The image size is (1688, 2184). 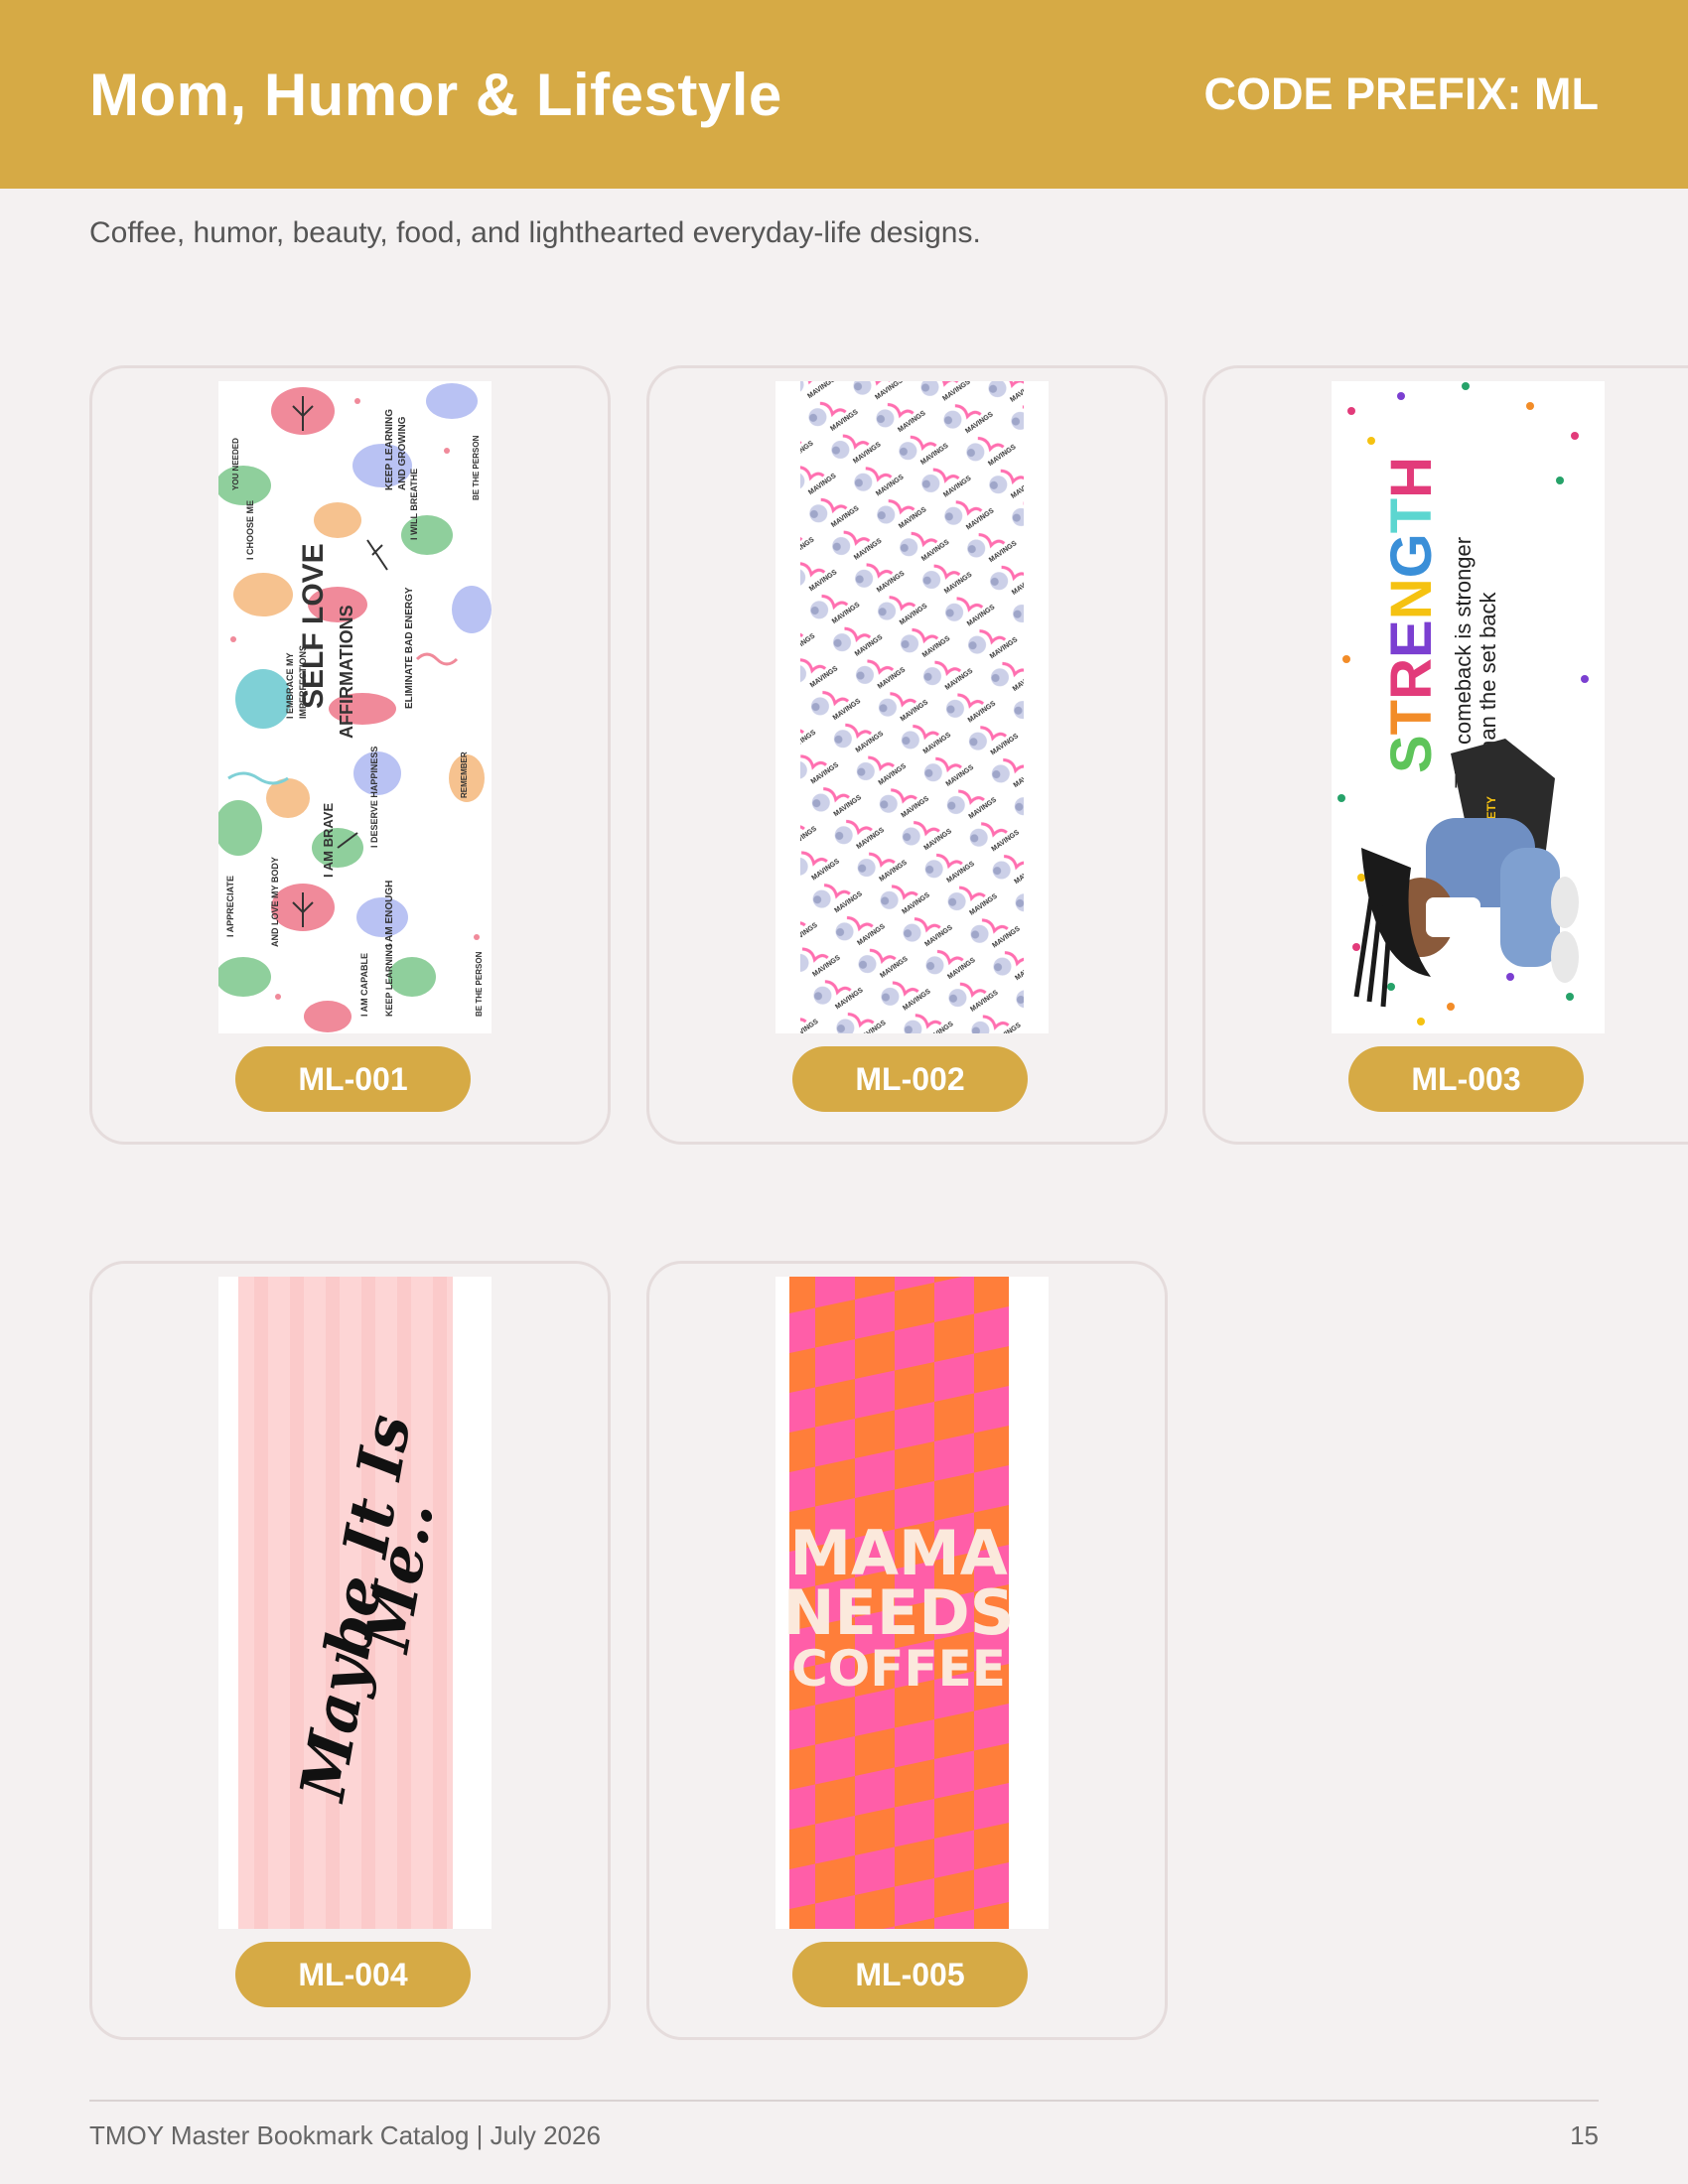 What do you see at coordinates (409, 648) in the screenshot?
I see `svg-text: ELIMINATE BAD ENERGY` at bounding box center [409, 648].